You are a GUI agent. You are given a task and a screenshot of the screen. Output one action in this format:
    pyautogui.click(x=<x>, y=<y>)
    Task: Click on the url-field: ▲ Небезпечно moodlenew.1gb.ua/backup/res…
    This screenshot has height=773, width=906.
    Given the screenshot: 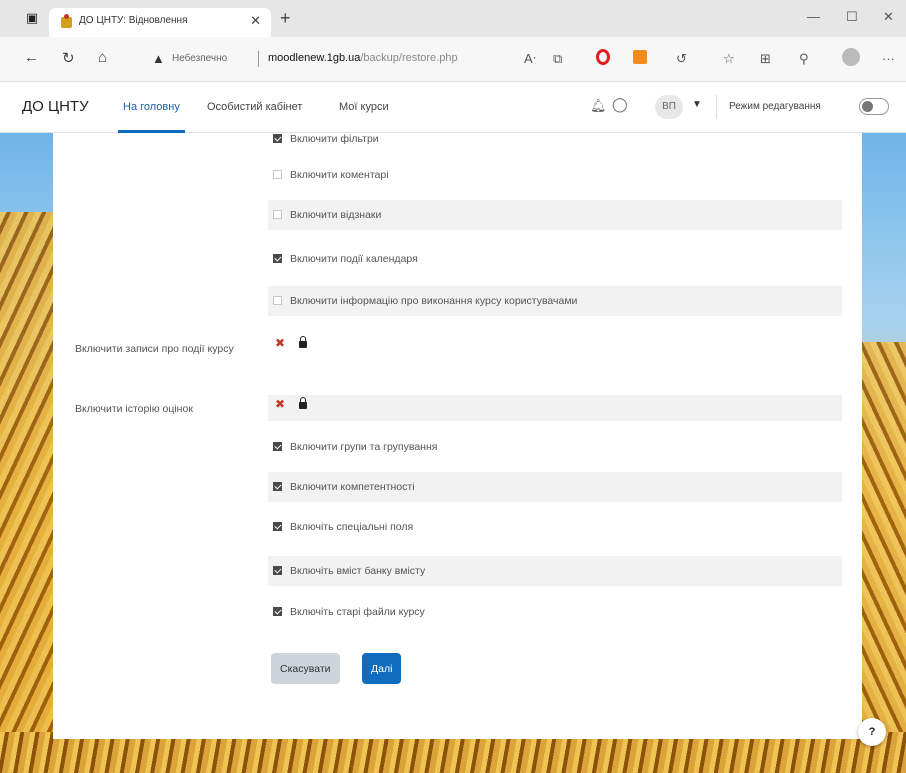 What is the action you would take?
    pyautogui.click(x=358, y=59)
    